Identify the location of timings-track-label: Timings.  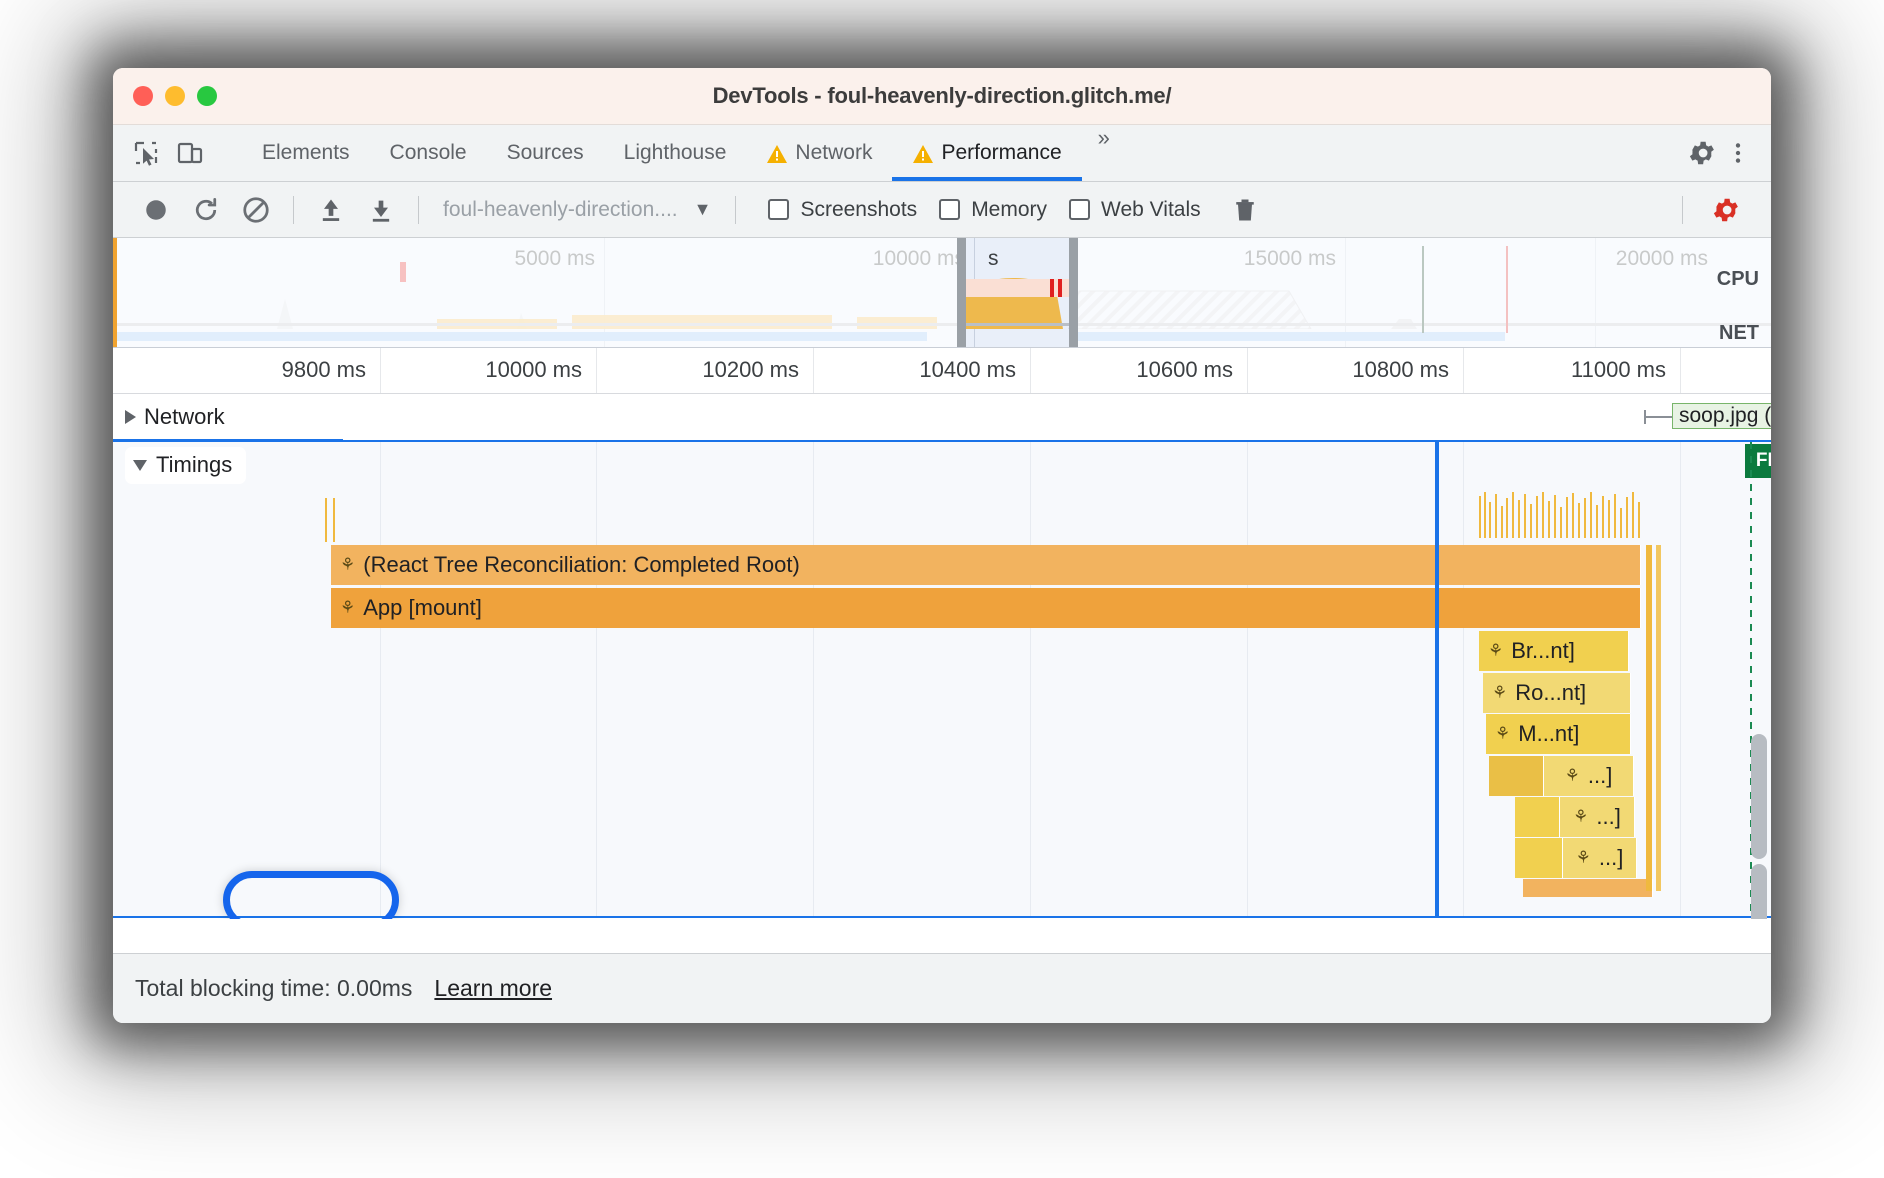
(194, 464).